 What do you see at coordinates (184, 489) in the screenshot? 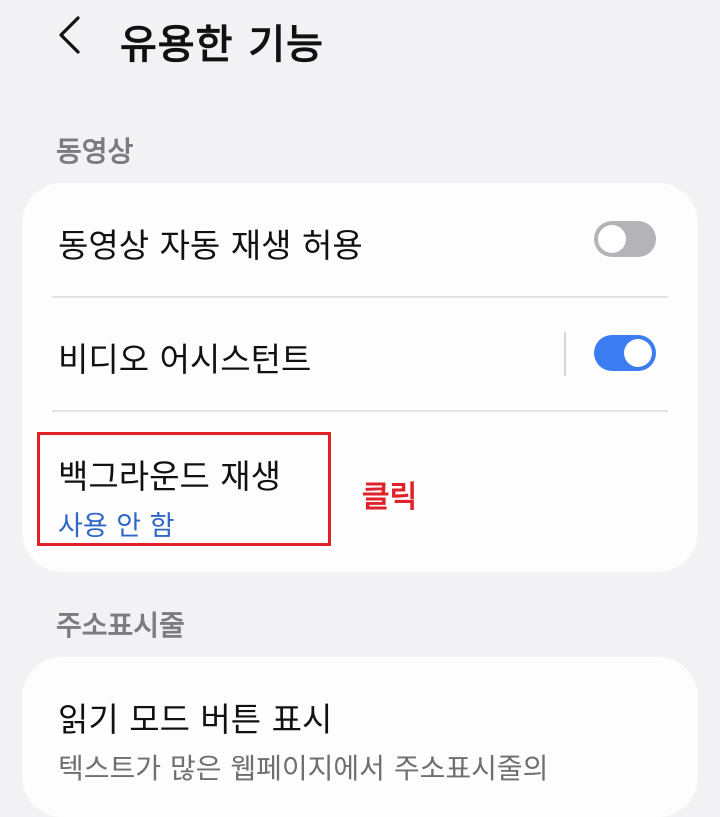
I see `highlight-box` at bounding box center [184, 489].